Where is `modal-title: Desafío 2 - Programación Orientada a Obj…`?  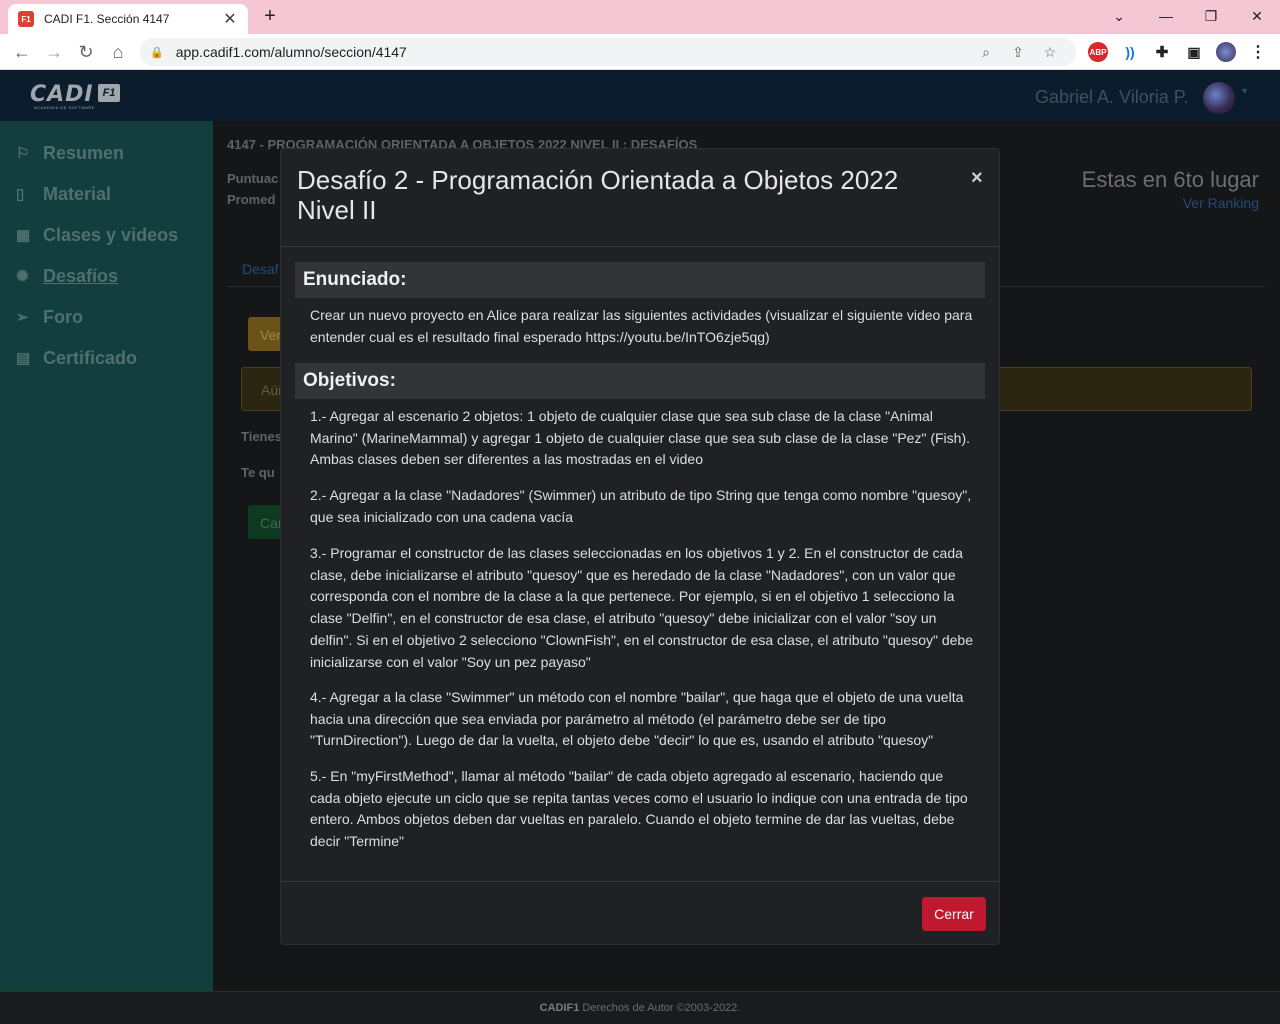
modal-title: Desafío 2 - Programación Orientada a Obj… is located at coordinates (598, 195).